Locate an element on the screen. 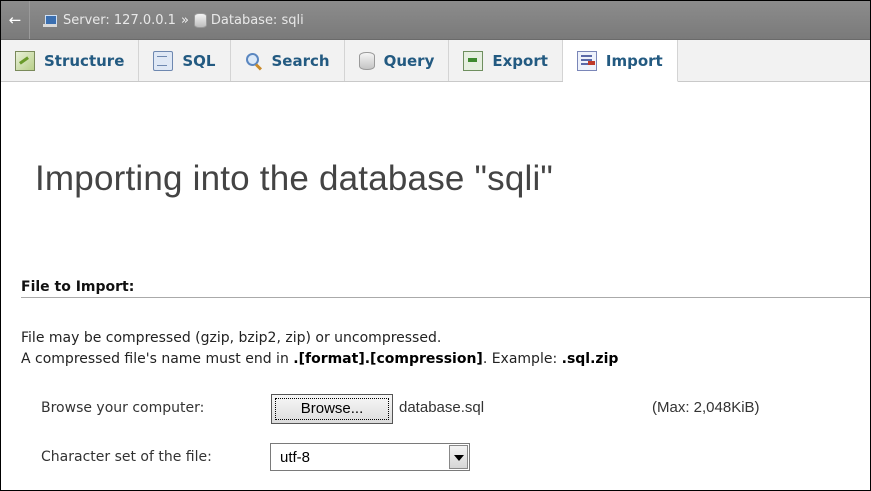 This screenshot has width=871, height=491. database-icon is located at coordinates (200, 20).